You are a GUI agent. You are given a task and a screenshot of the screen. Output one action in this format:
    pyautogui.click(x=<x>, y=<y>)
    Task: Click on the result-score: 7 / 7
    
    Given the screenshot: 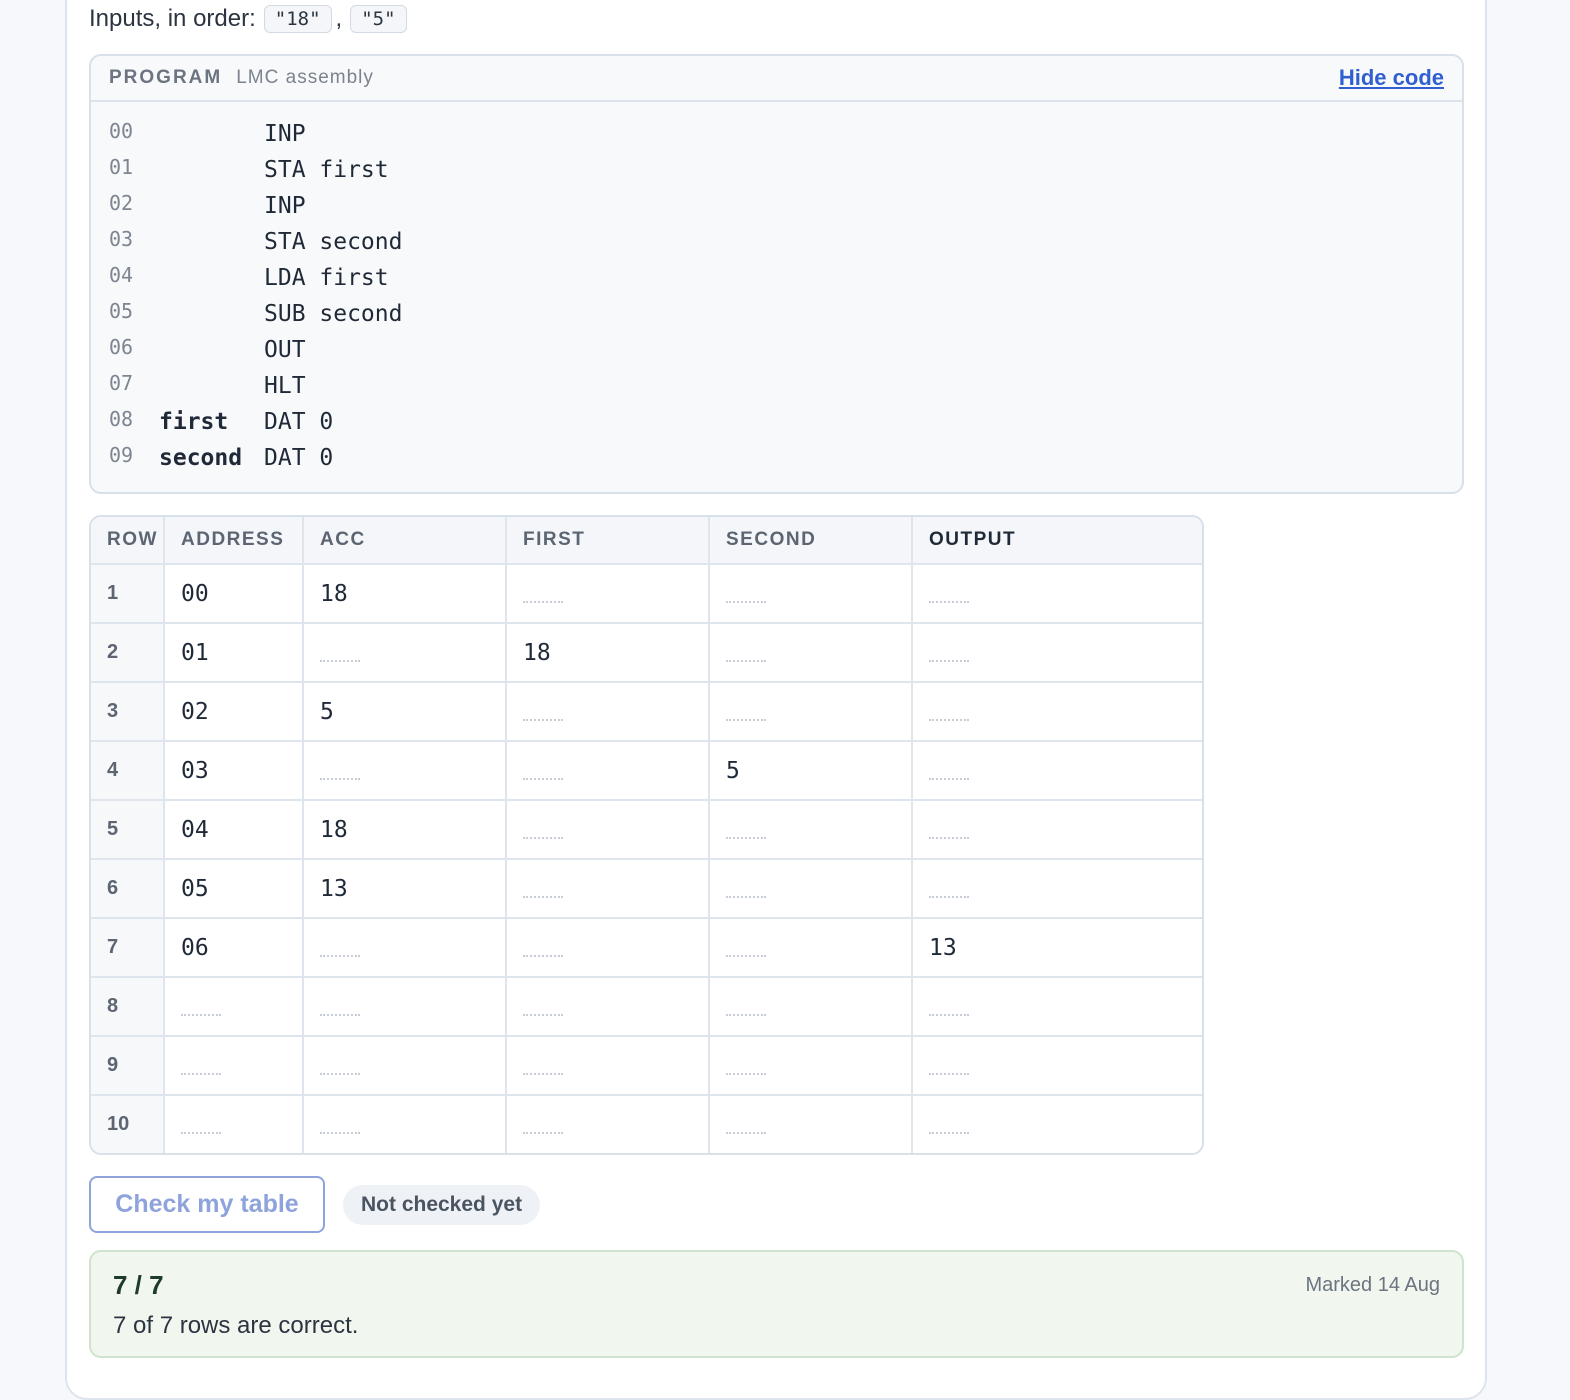 What is the action you would take?
    pyautogui.click(x=138, y=1285)
    